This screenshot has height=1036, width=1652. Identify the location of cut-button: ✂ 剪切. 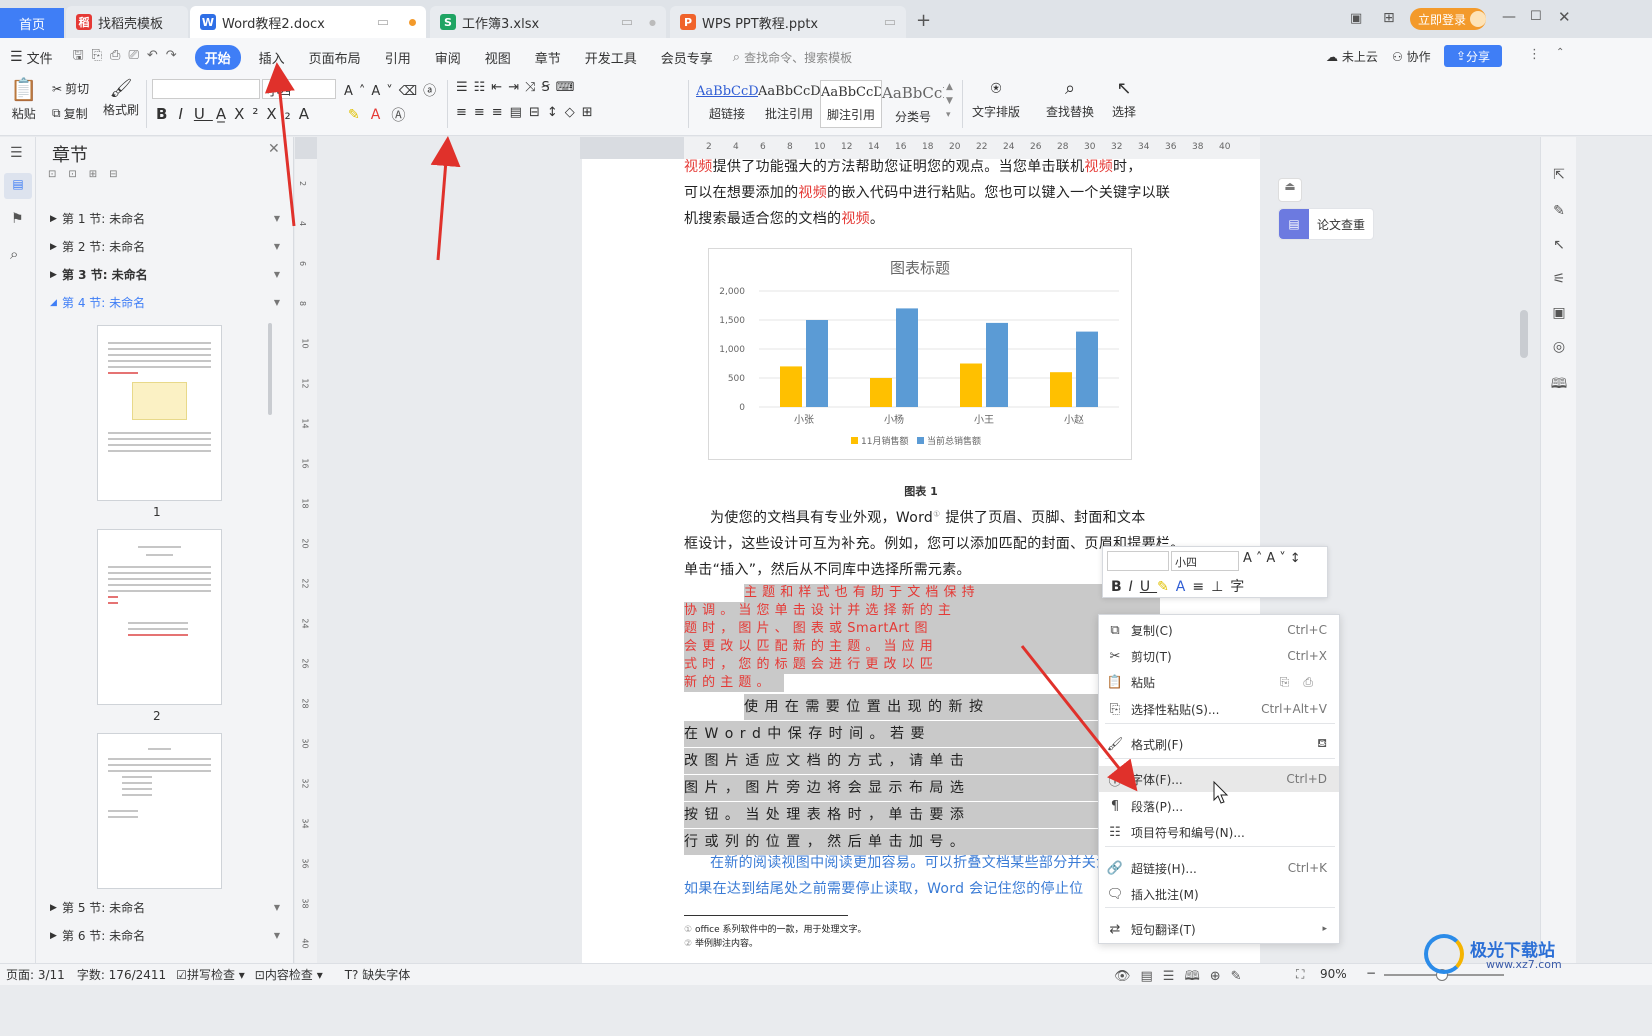
(70, 88).